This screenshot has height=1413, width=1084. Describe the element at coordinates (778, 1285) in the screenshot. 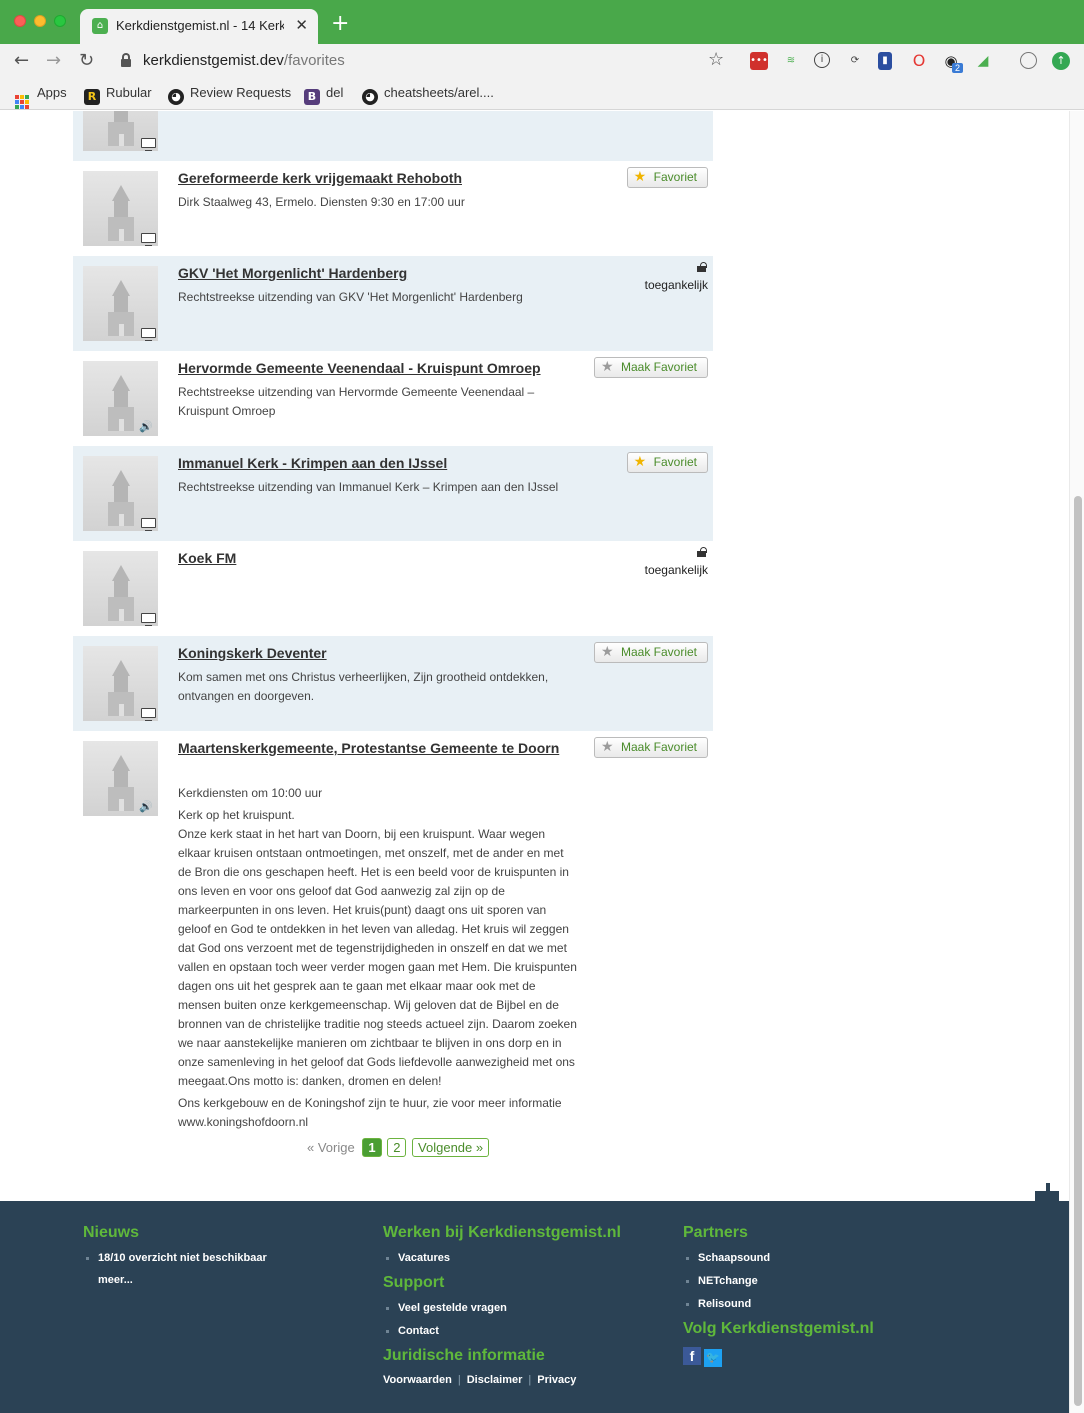

I see `footer-partner-netchange: NETchange` at that location.